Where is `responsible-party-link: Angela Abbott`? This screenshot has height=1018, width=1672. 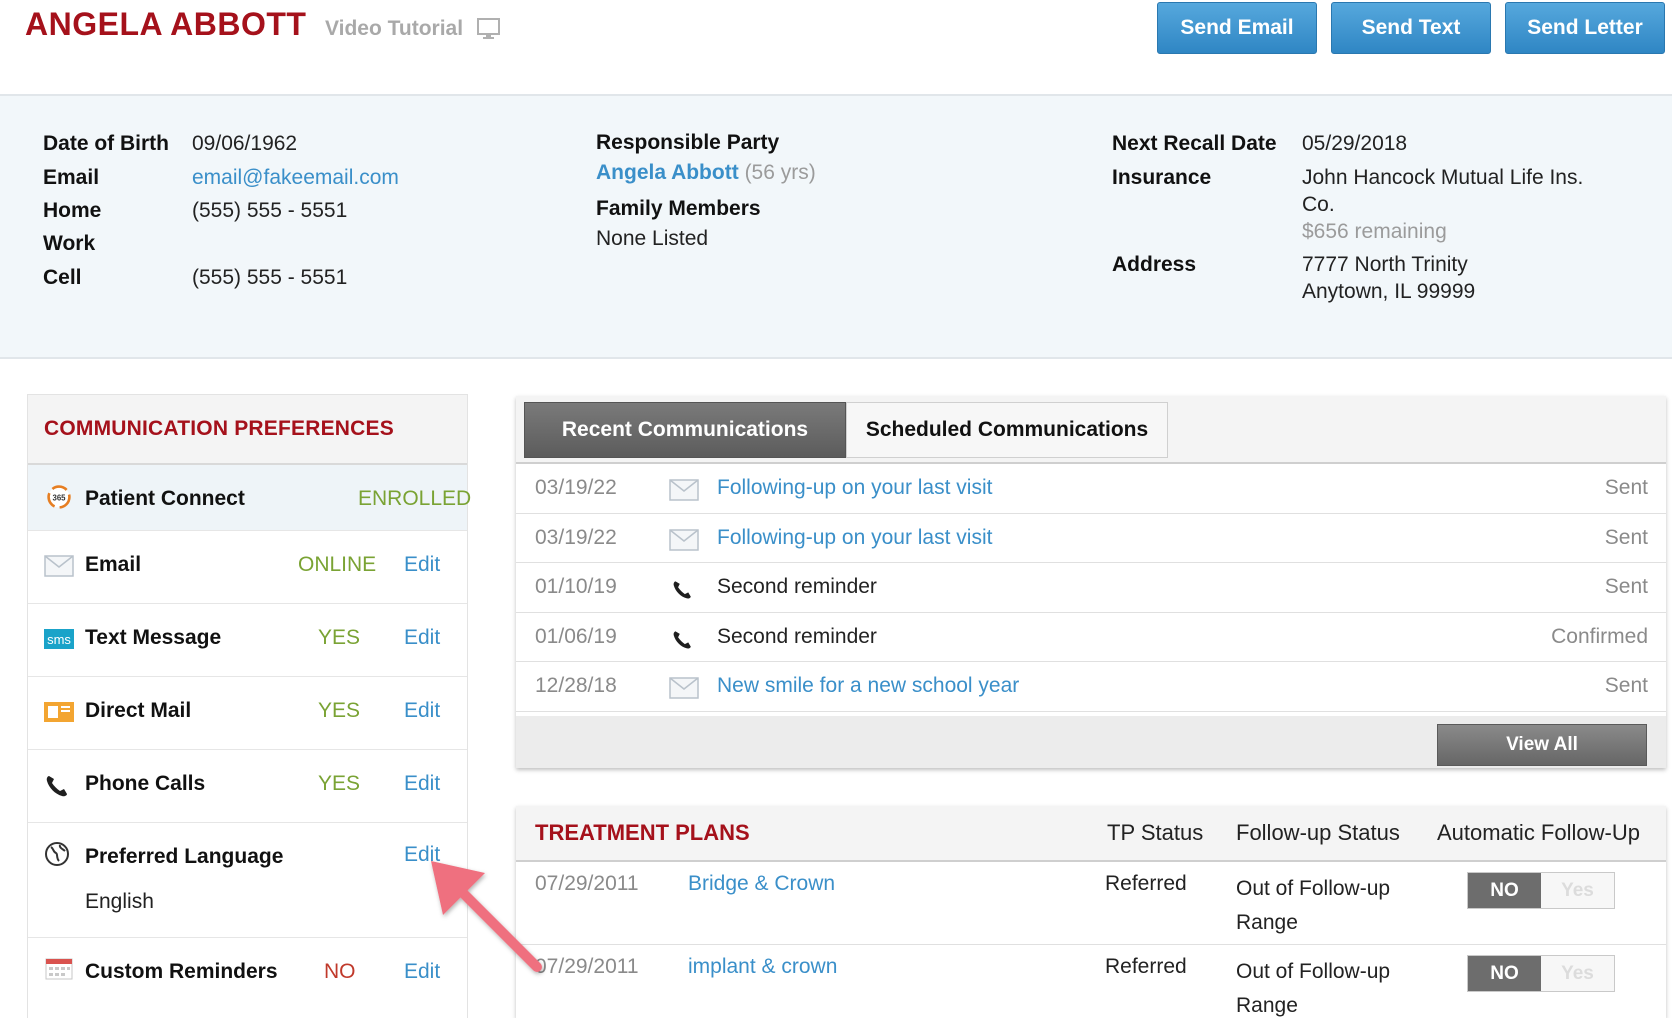 responsible-party-link: Angela Abbott is located at coordinates (667, 172).